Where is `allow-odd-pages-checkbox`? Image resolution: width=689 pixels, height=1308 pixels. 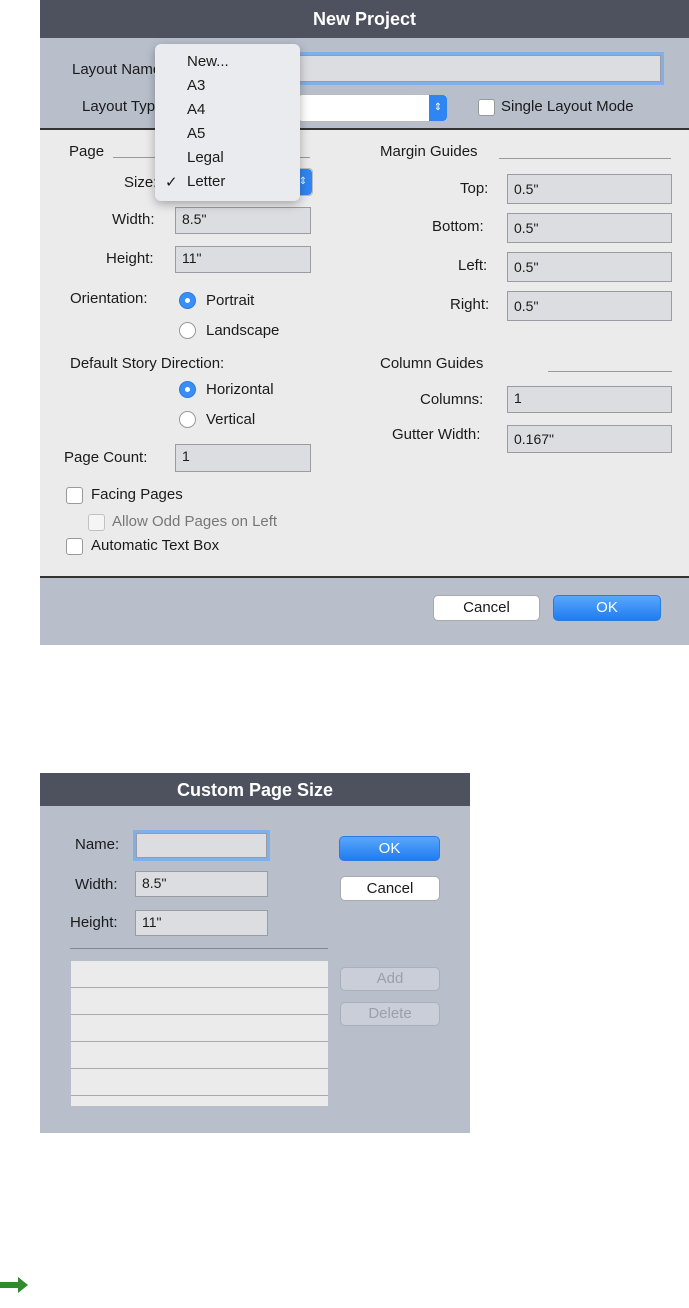
allow-odd-pages-checkbox is located at coordinates (96, 522).